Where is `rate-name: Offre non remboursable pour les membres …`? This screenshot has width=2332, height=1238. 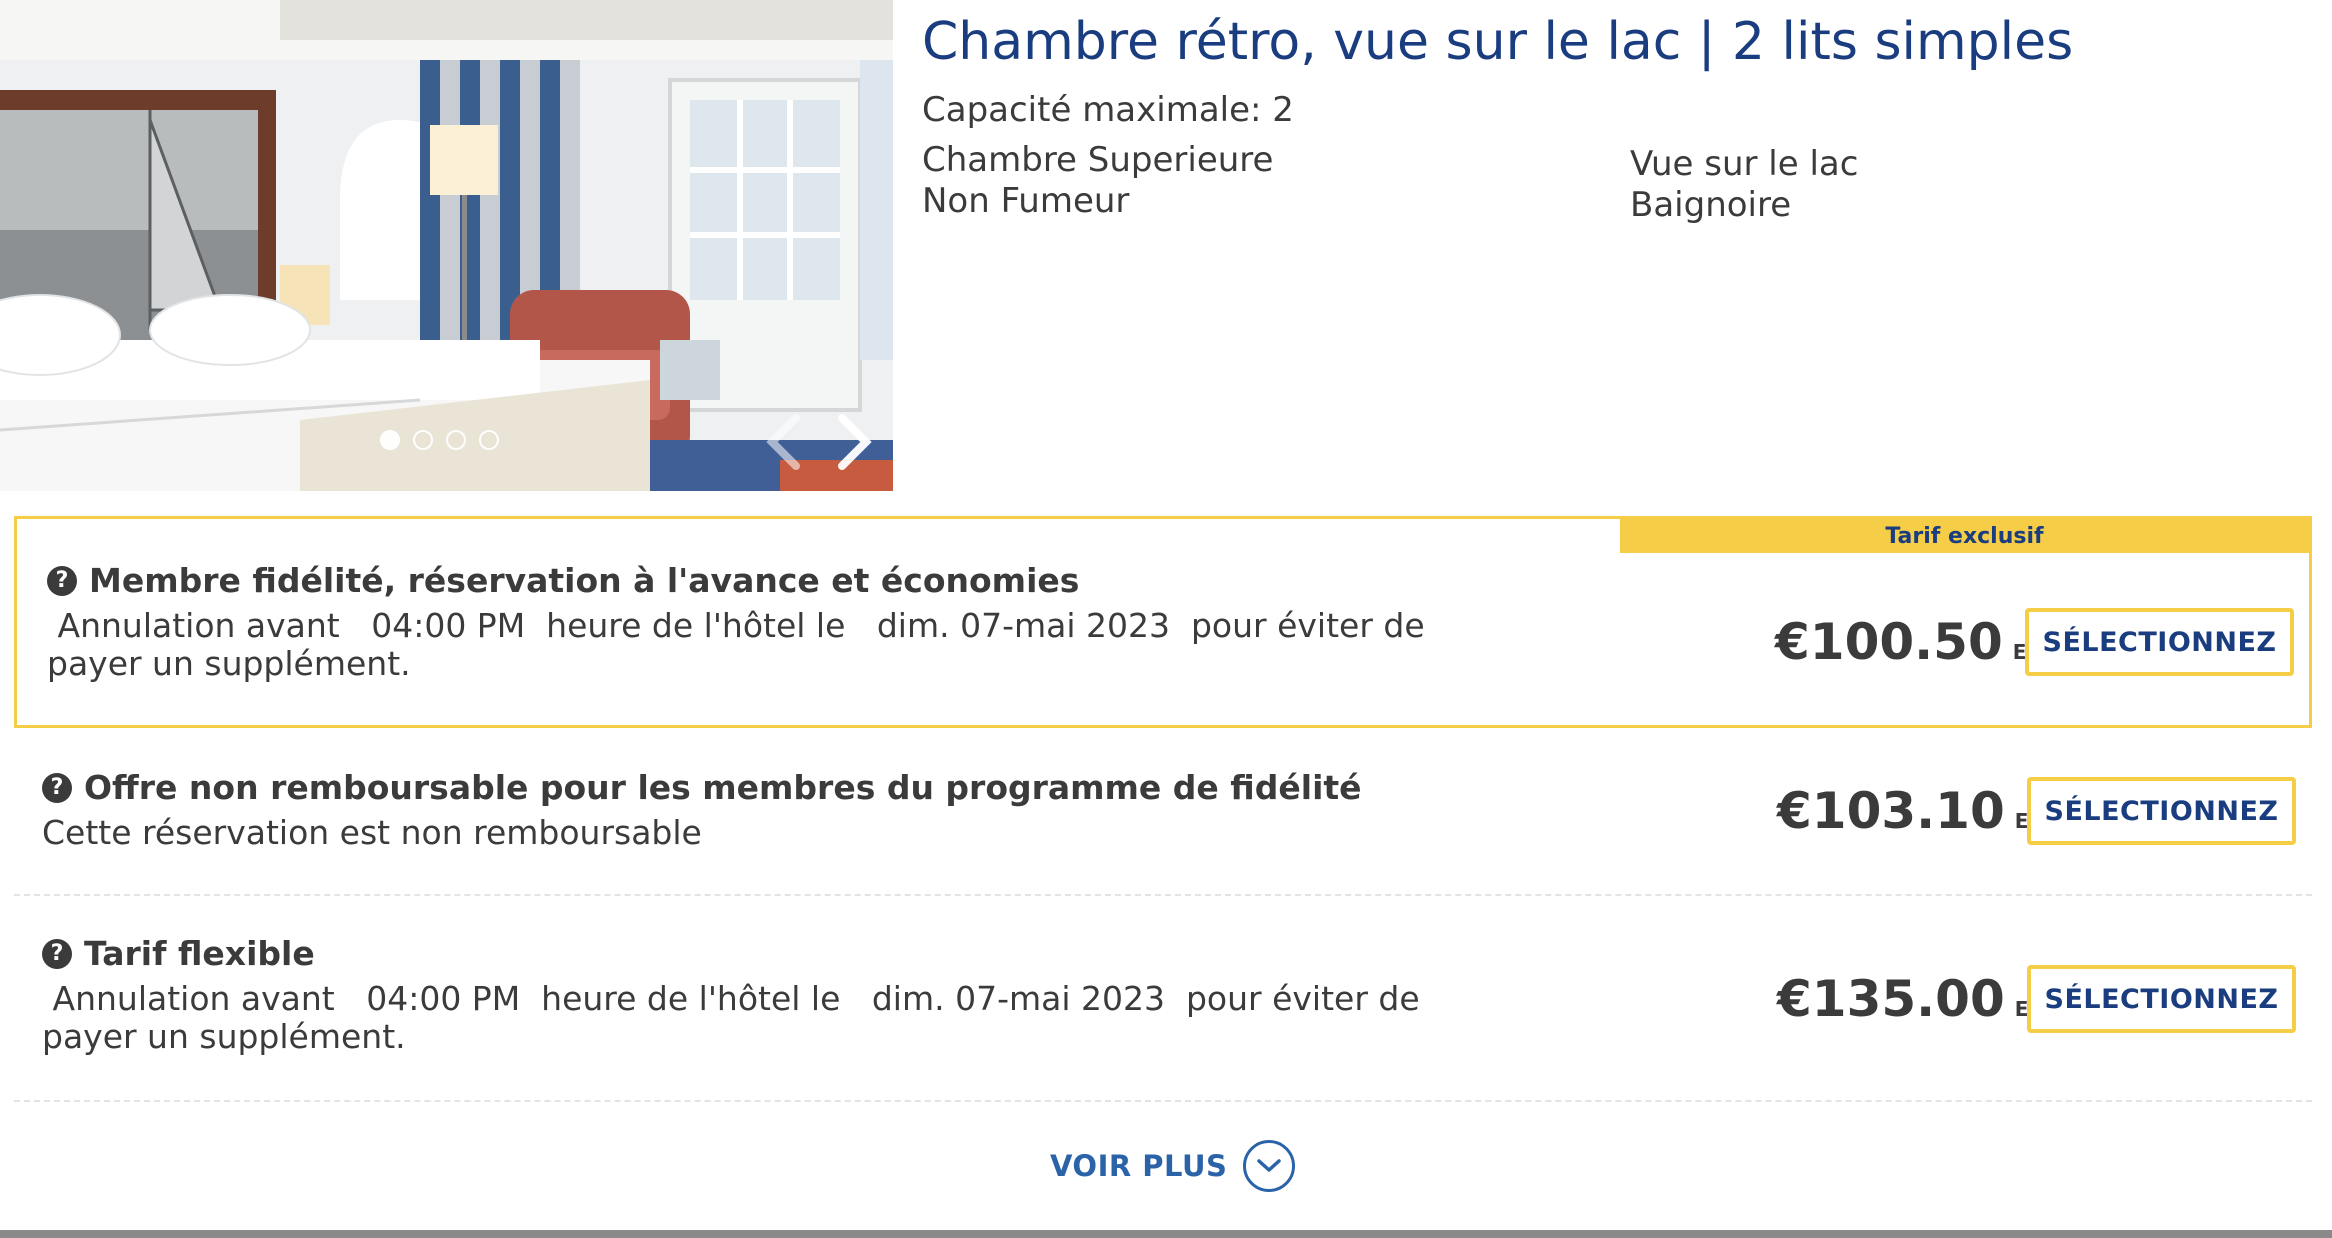
rate-name: Offre non remboursable pour les membres … is located at coordinates (723, 787).